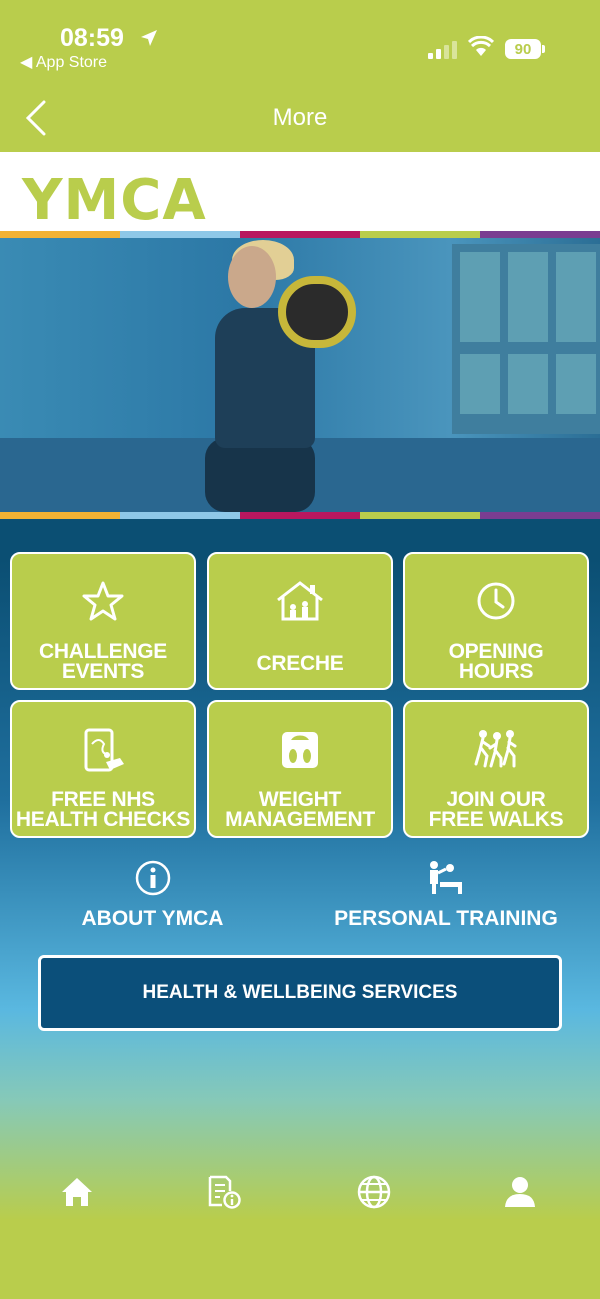  What do you see at coordinates (446, 918) in the screenshot?
I see `personal-training-label: PERSONAL TRAINING` at bounding box center [446, 918].